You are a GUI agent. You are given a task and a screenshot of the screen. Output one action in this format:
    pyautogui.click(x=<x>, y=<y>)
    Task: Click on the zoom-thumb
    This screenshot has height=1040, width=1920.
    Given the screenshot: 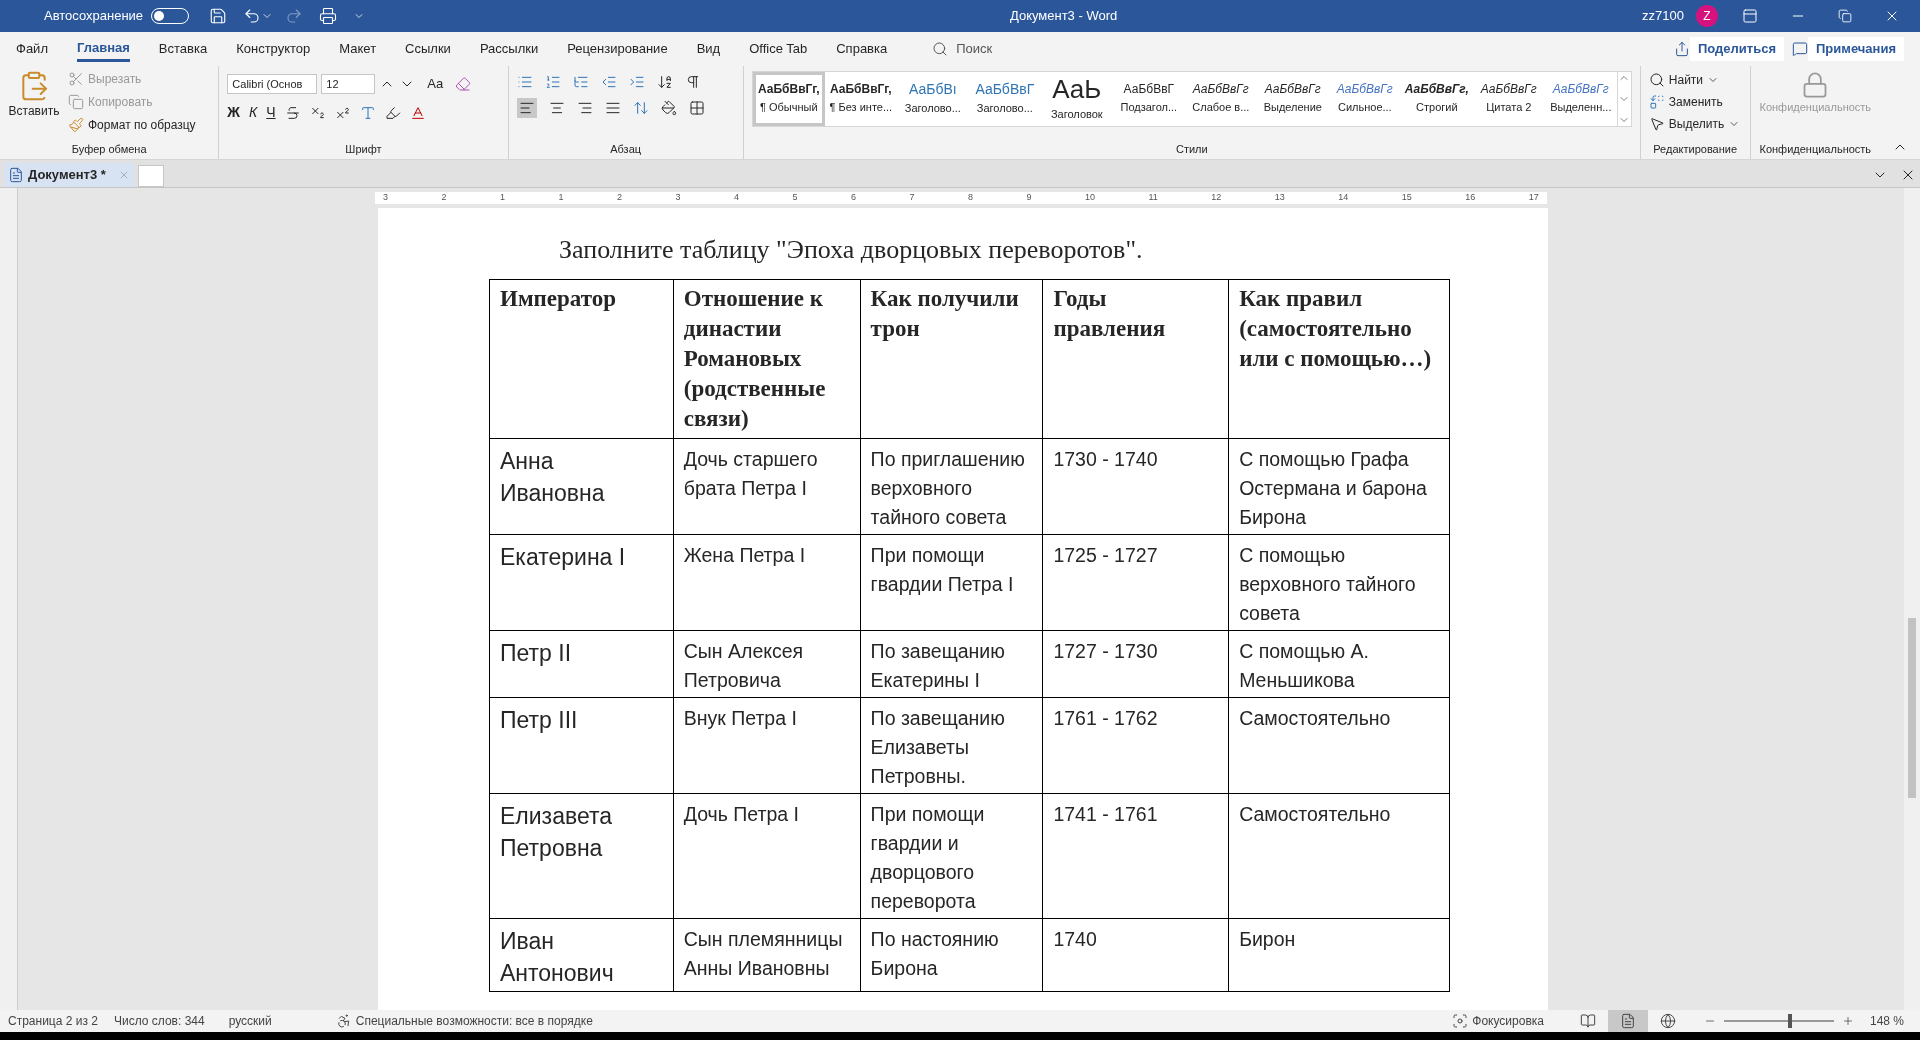 What is the action you would take?
    pyautogui.click(x=1789, y=1021)
    